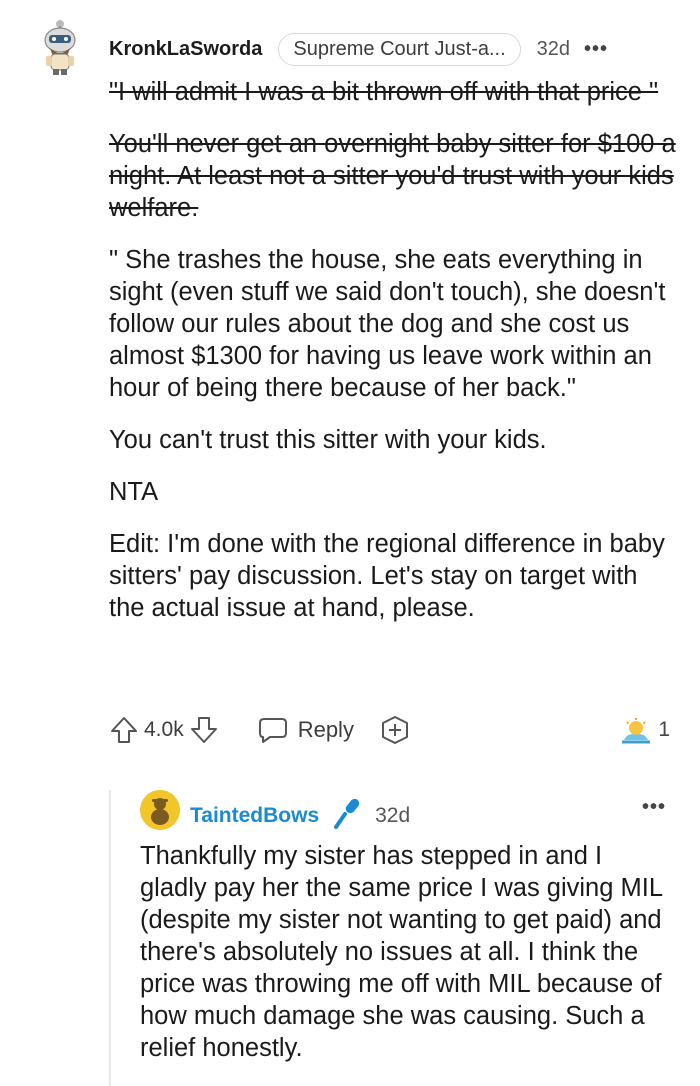 This screenshot has height=1086, width=700. What do you see at coordinates (254, 816) in the screenshot?
I see `reply-username: TaintedBows` at bounding box center [254, 816].